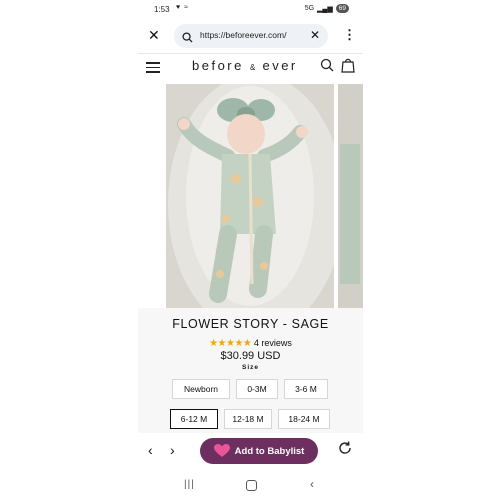 The height and width of the screenshot is (500, 500). I want to click on review-count: 4 reviews, so click(272, 343).